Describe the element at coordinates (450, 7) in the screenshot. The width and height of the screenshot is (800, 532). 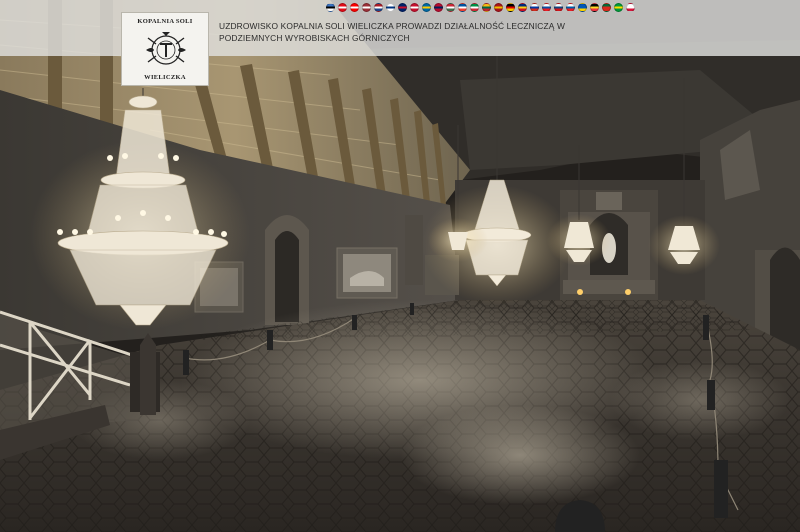
I see `flag-hungary-icon` at that location.